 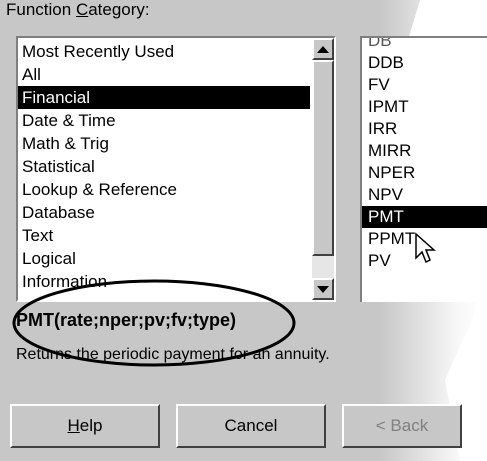 I want to click on scroll-up-arrow-icon, so click(x=323, y=49).